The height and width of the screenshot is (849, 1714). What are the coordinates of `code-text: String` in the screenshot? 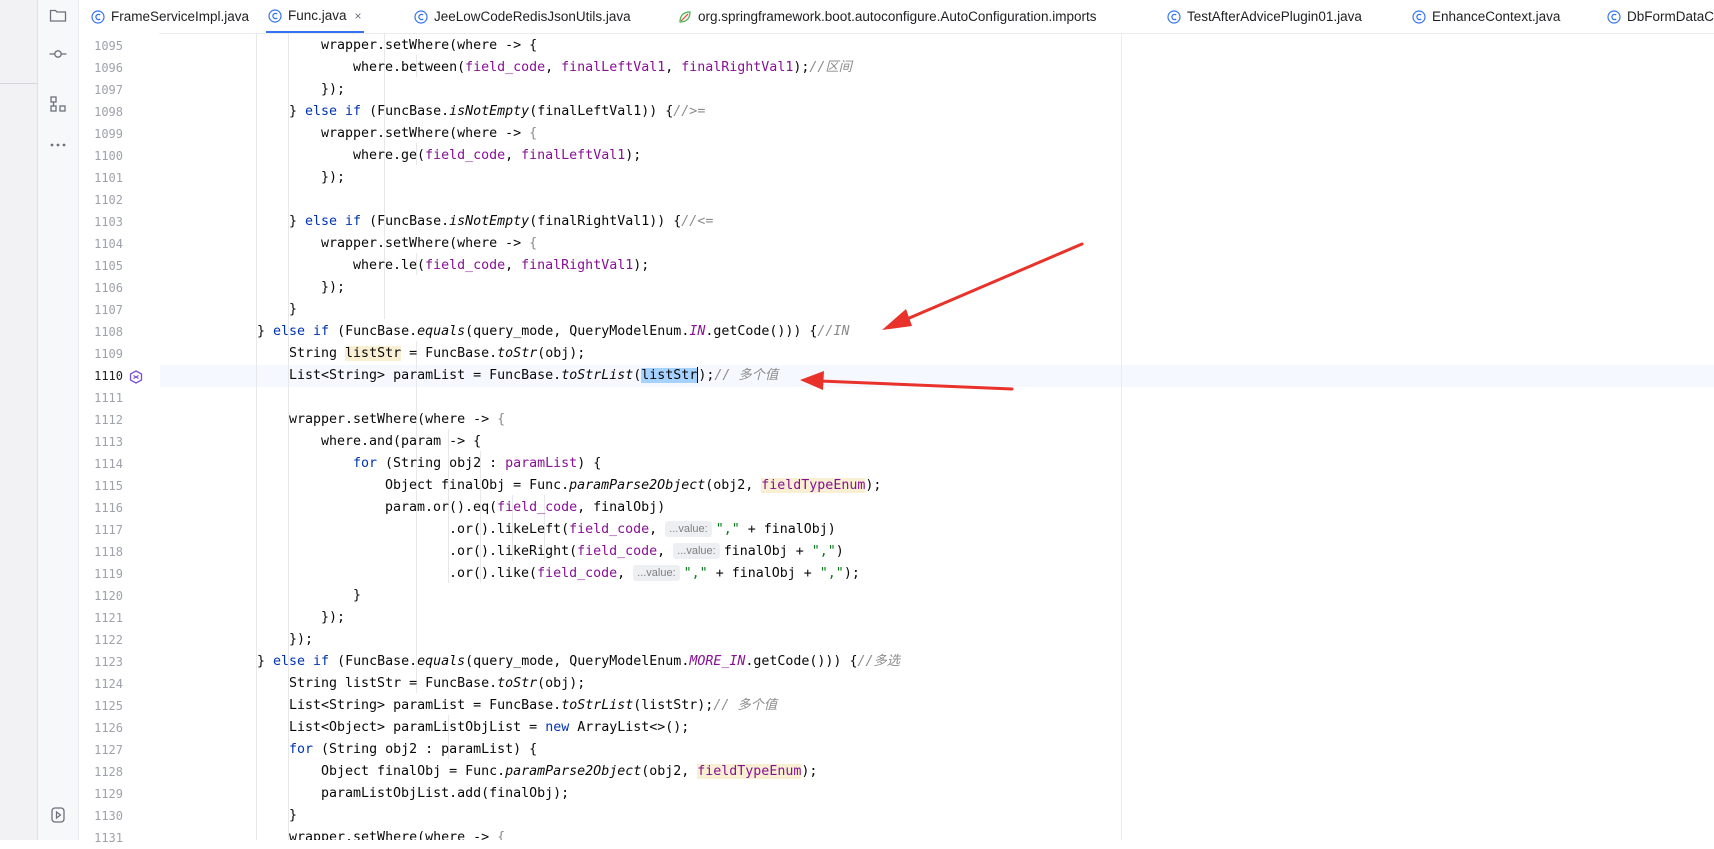 It's located at (317, 353).